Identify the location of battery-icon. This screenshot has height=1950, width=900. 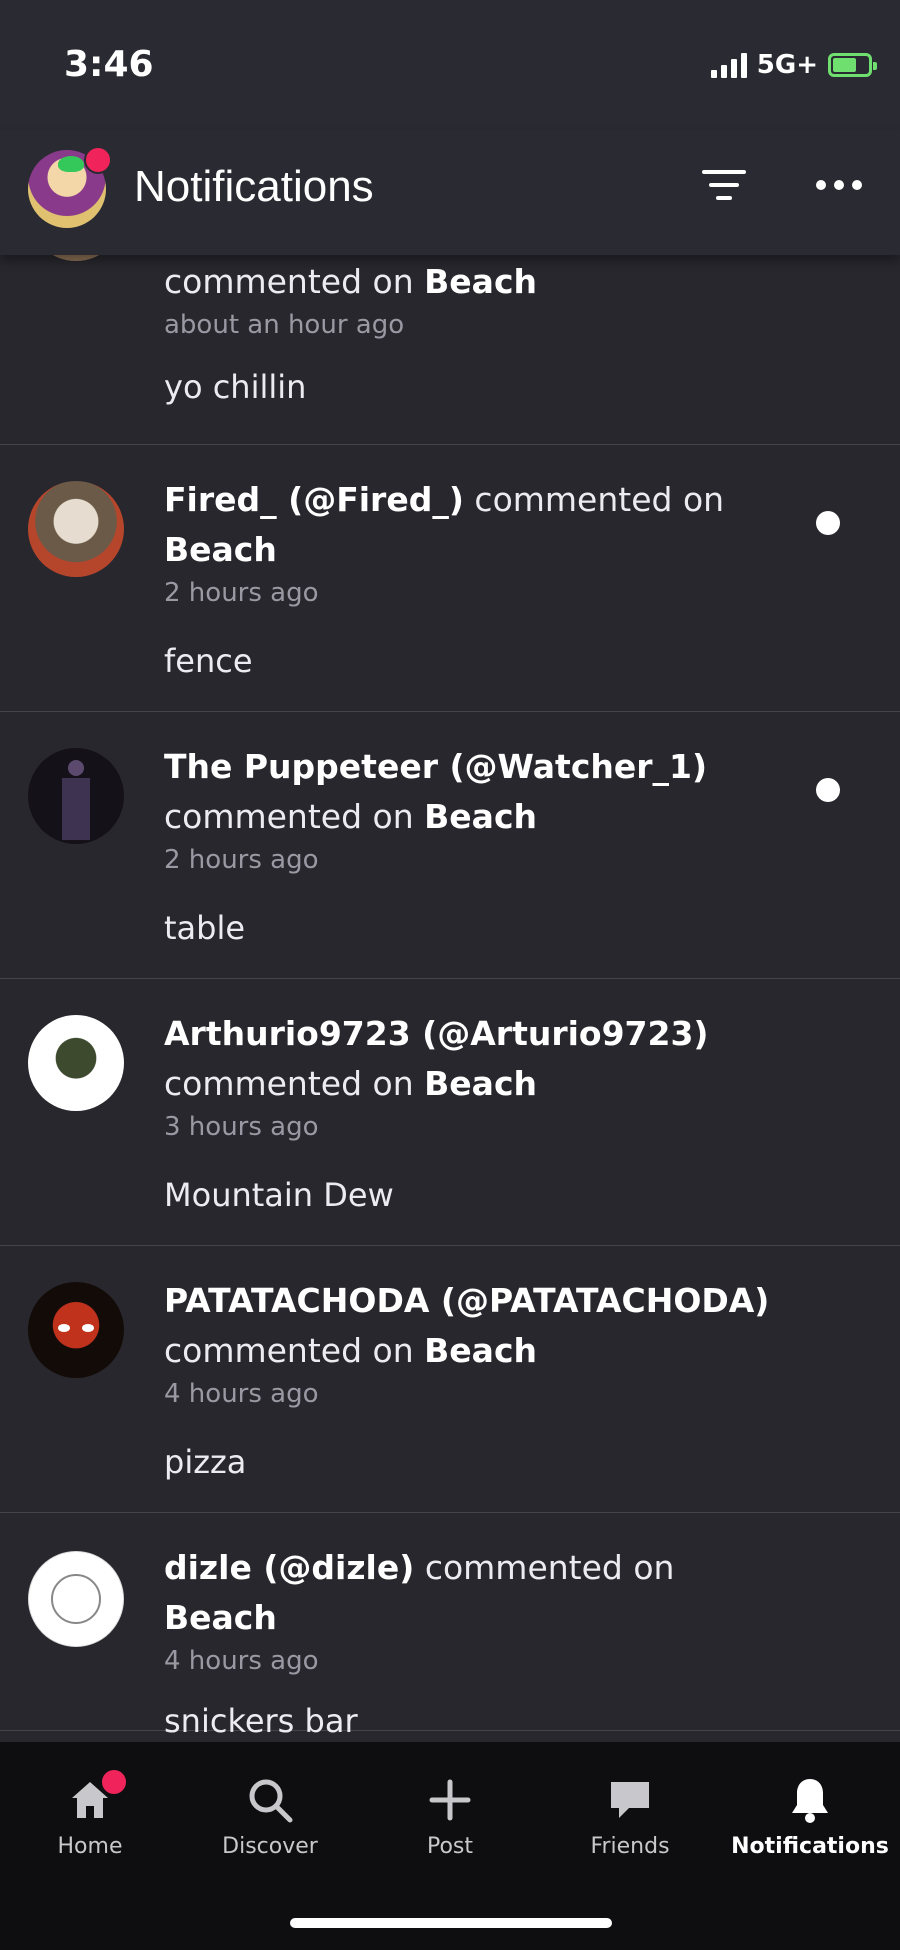
(852, 65).